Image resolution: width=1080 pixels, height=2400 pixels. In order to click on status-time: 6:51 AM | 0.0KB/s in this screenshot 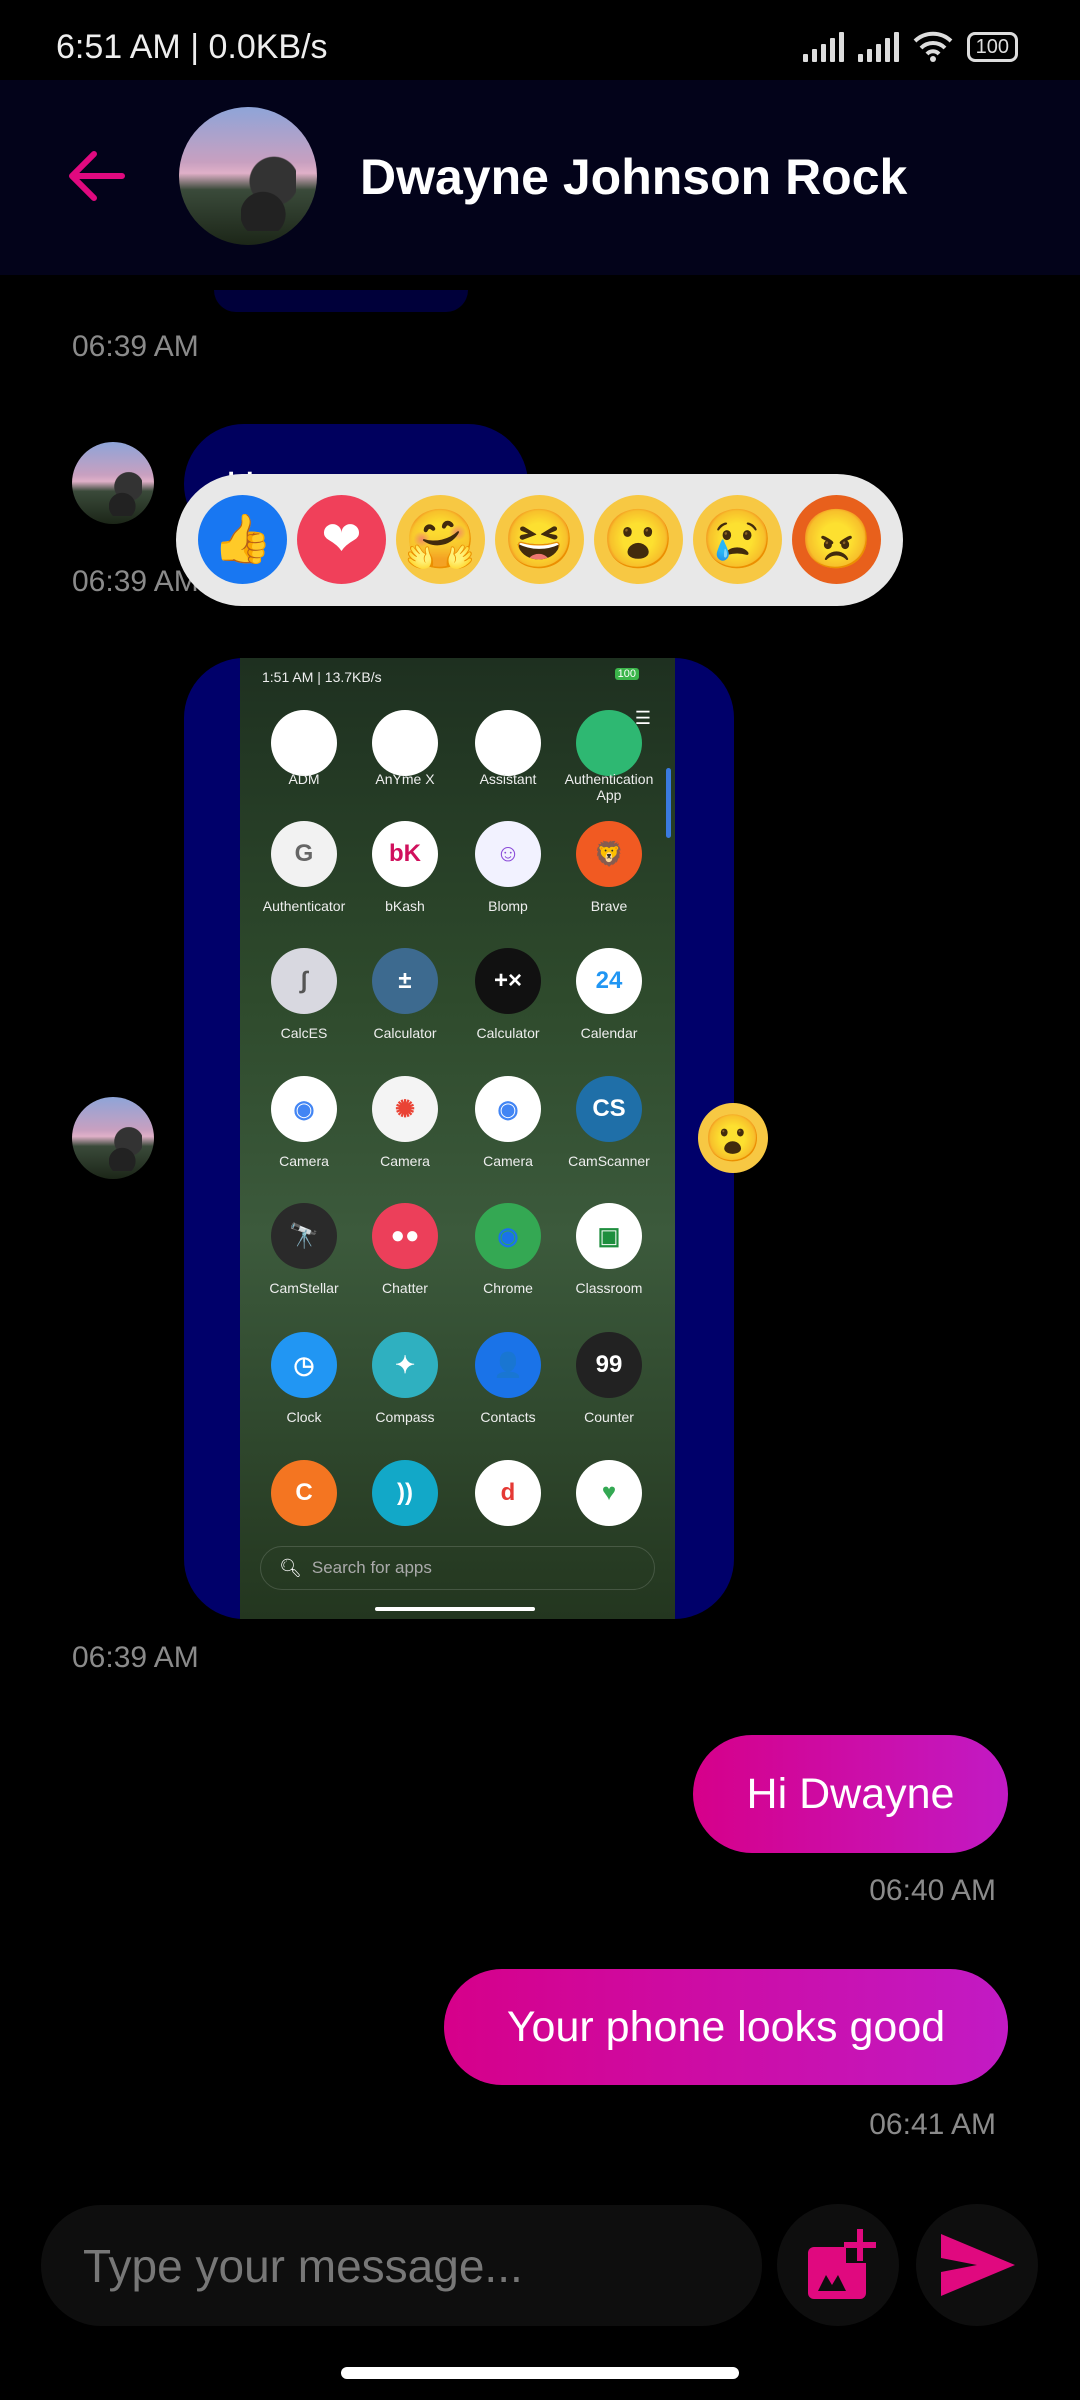, I will do `click(192, 47)`.